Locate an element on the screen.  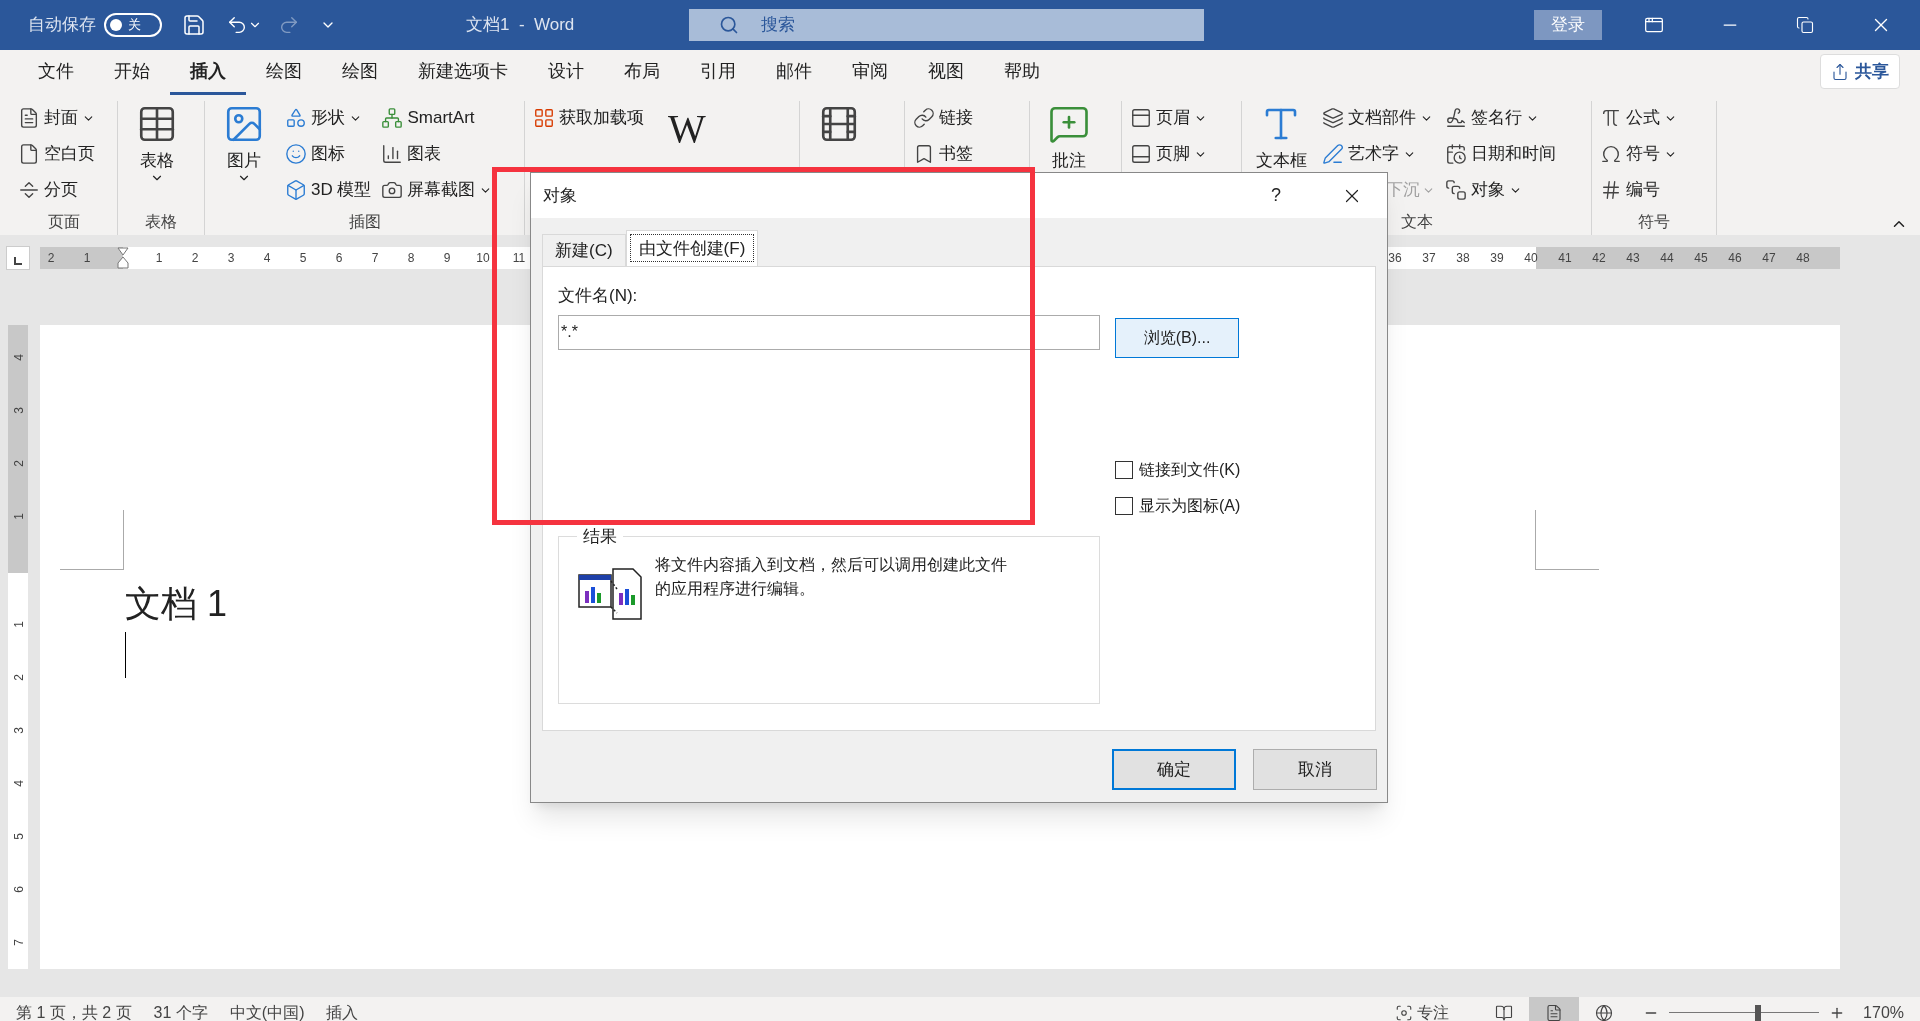
zoom-slider is located at coordinates (1744, 1012).